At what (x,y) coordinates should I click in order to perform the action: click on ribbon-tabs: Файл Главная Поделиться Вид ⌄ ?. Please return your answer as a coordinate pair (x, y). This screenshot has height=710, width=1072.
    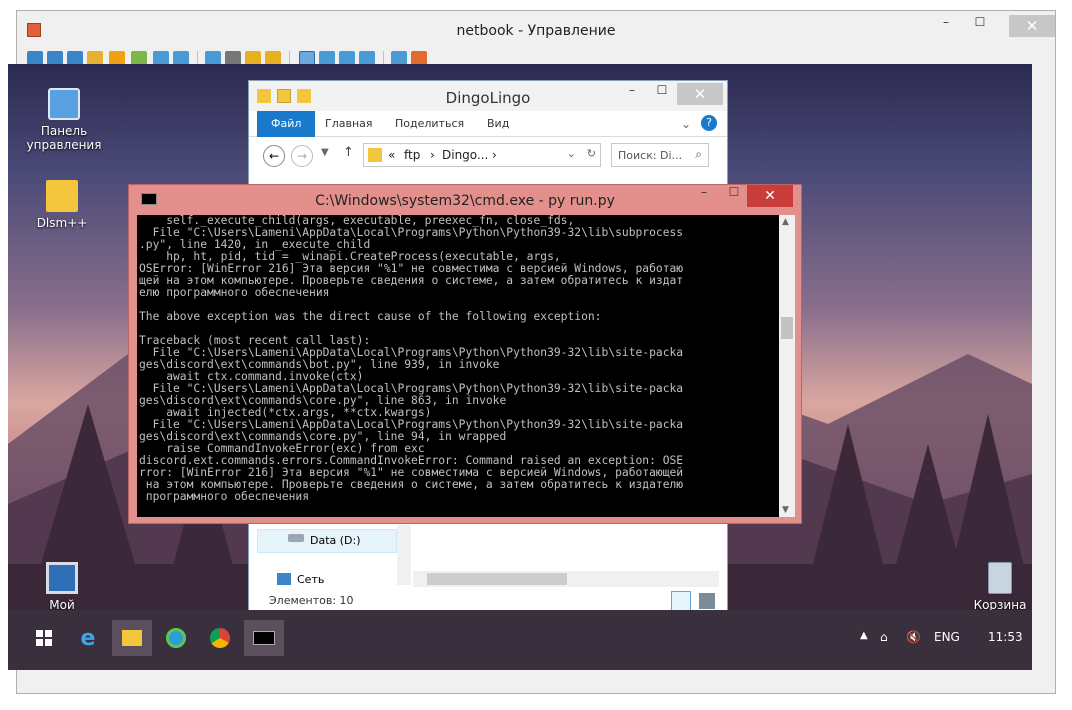
    Looking at the image, I should click on (488, 124).